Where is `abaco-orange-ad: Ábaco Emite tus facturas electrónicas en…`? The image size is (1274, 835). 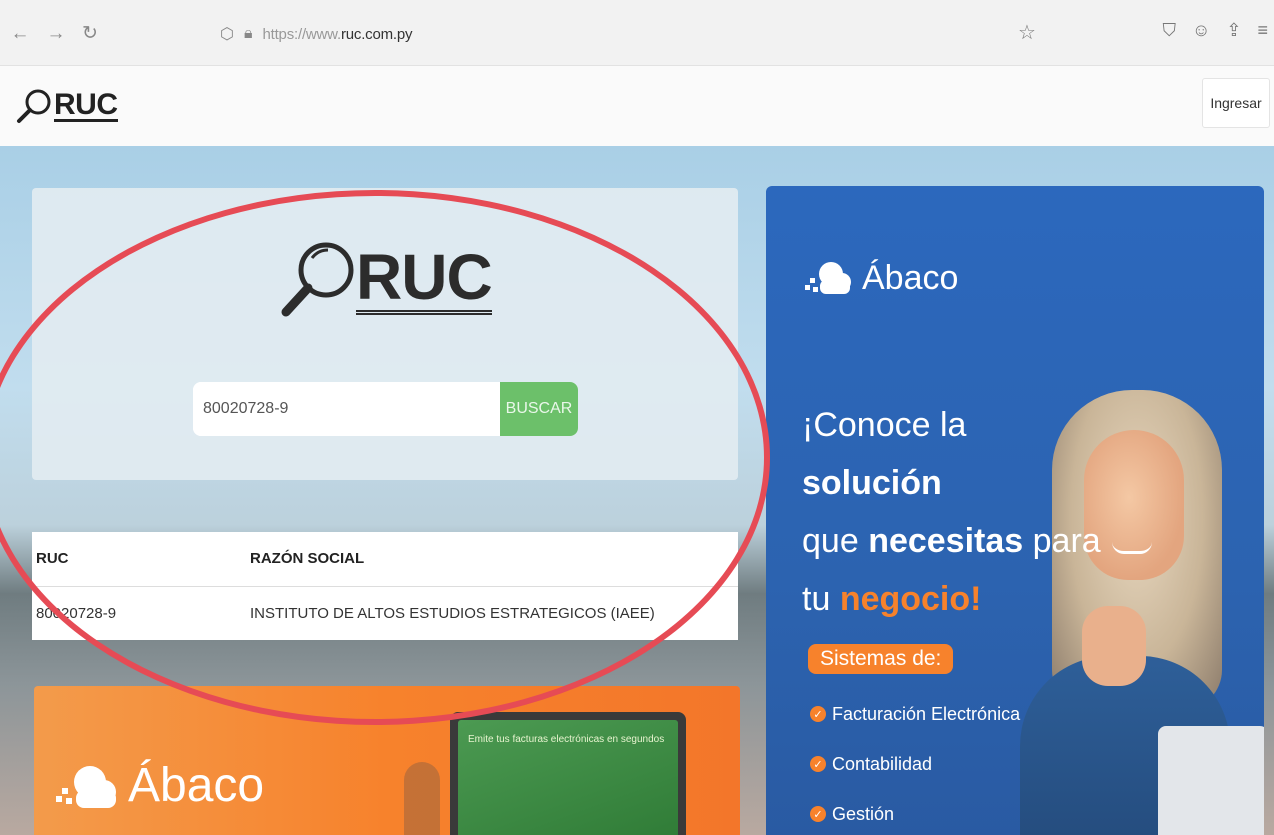
abaco-orange-ad: Ábaco Emite tus facturas electrónicas en… is located at coordinates (387, 760).